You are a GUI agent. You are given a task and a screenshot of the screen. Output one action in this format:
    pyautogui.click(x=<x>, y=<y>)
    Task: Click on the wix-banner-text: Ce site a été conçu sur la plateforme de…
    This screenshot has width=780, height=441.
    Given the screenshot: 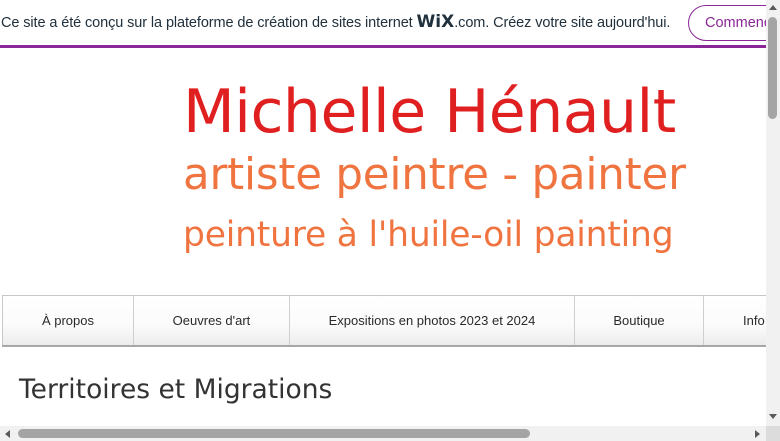 What is the action you would take?
    pyautogui.click(x=335, y=22)
    